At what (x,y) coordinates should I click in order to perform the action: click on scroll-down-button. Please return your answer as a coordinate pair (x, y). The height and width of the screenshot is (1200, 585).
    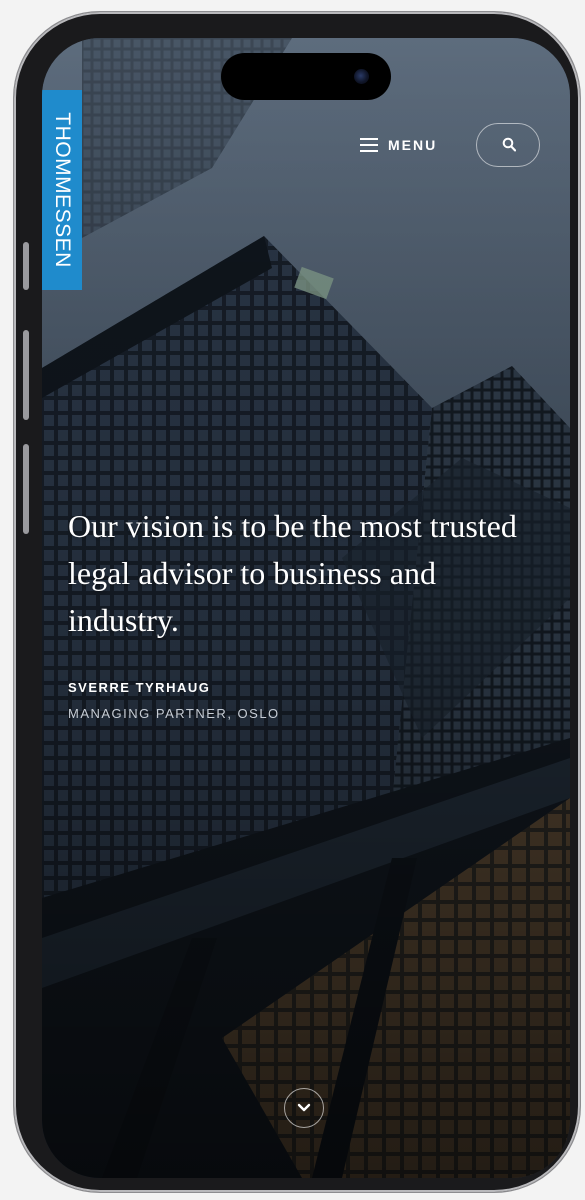
    Looking at the image, I should click on (304, 1108).